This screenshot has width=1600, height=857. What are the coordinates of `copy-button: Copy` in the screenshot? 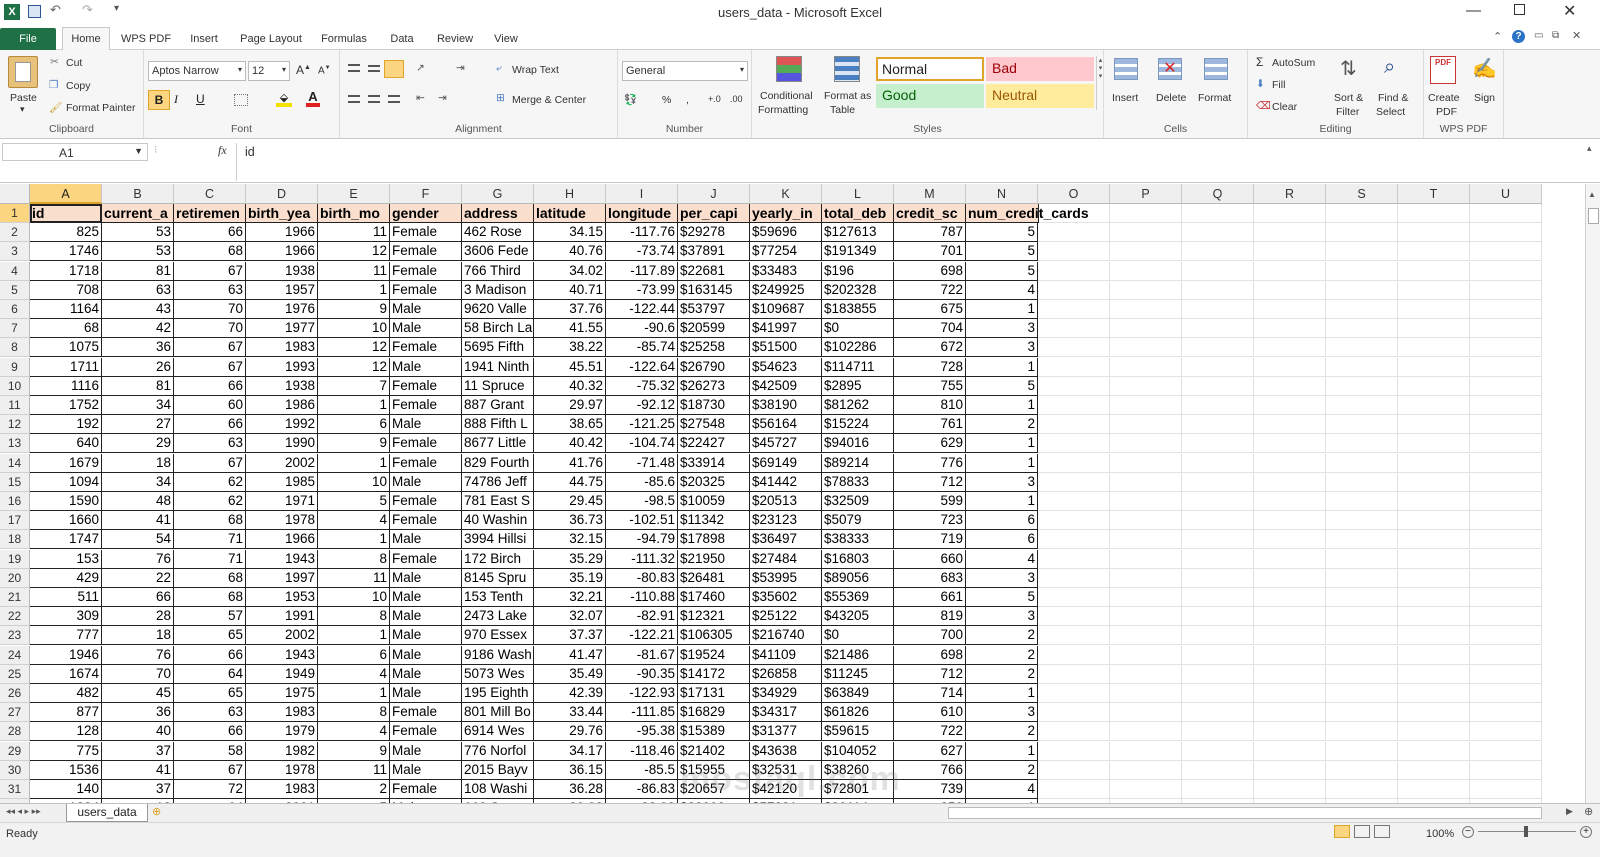 It's located at (78, 86).